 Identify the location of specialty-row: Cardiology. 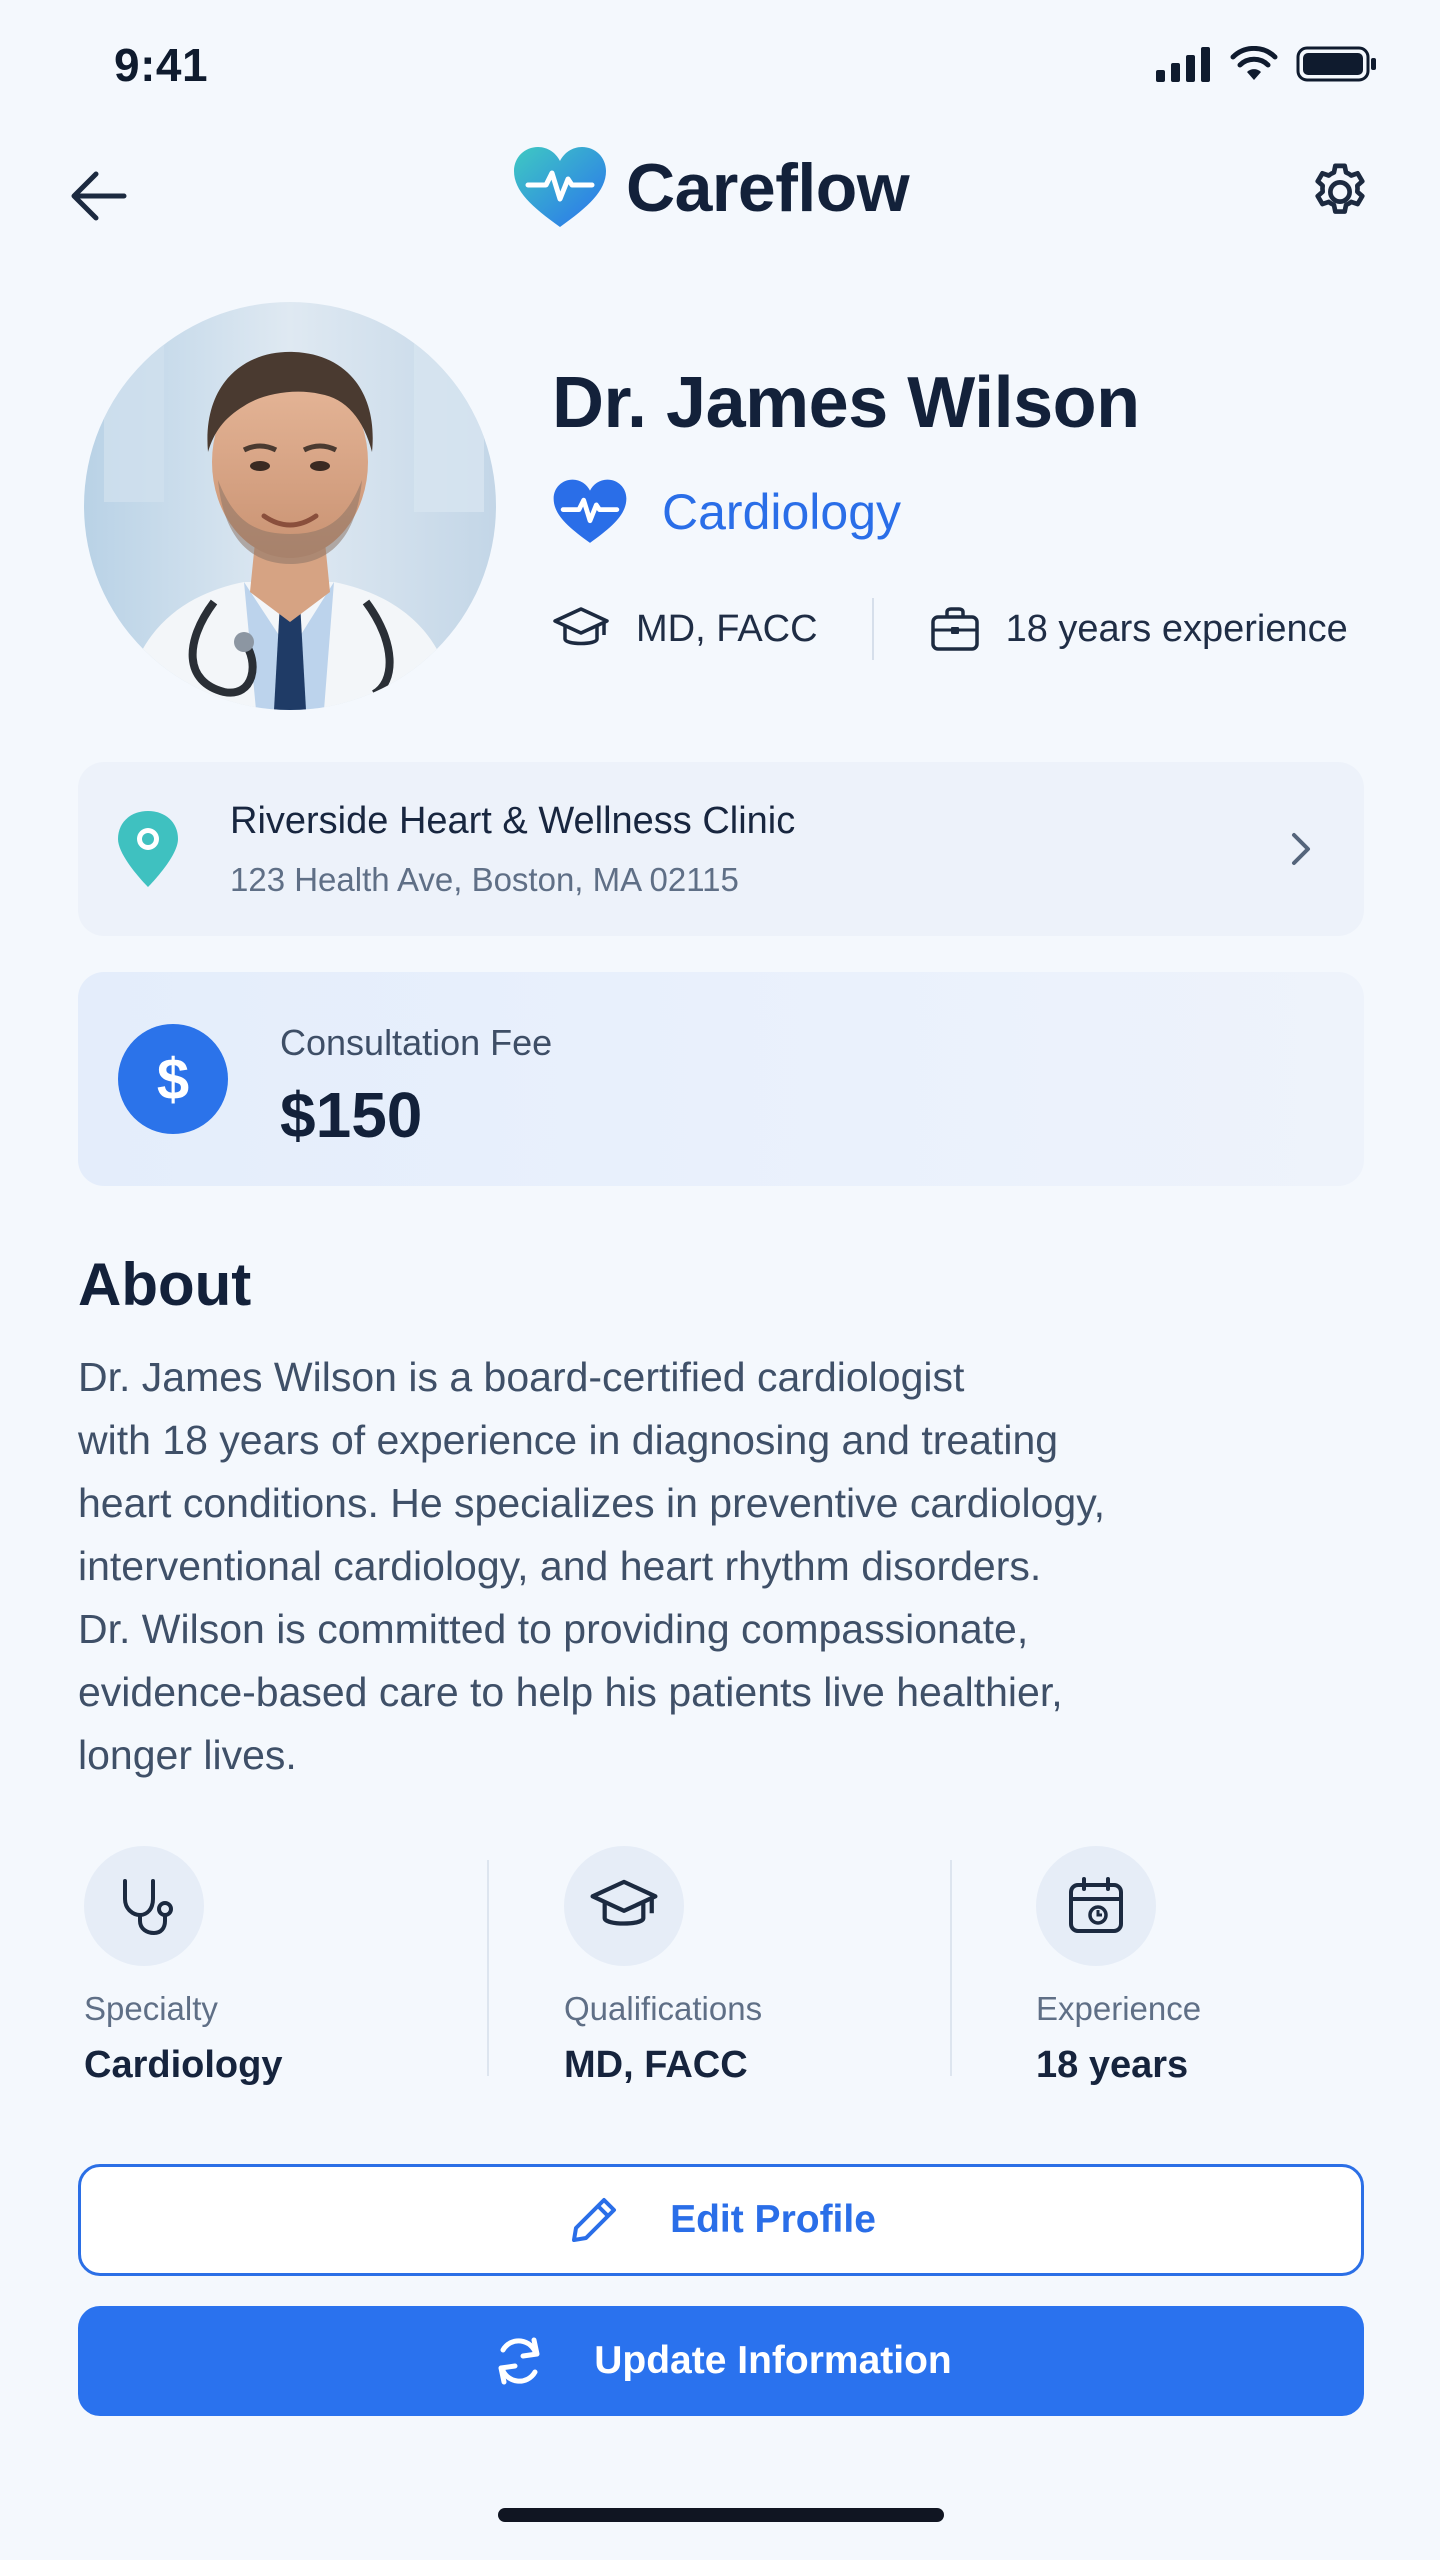
(726, 512).